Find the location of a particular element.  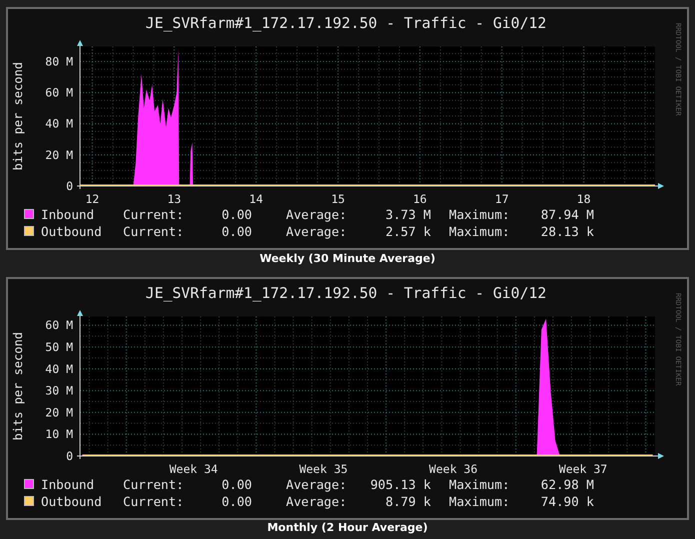

tick-label: Week 36 is located at coordinates (453, 469).